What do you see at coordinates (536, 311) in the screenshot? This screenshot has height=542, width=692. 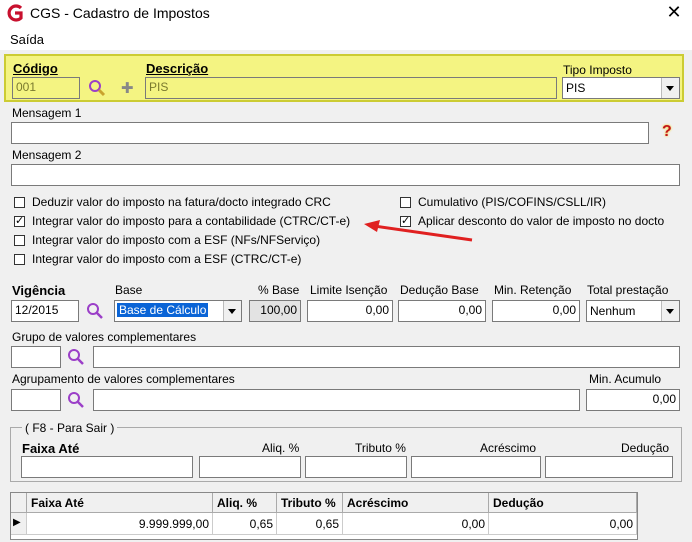 I see `min-retencao-input: 0,00` at bounding box center [536, 311].